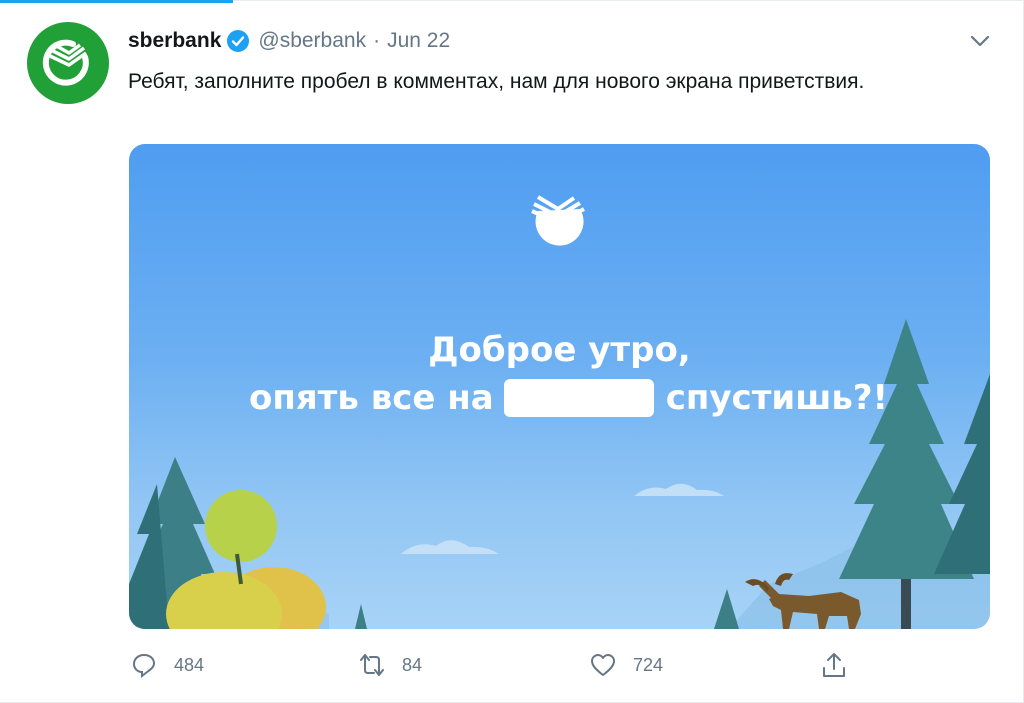  What do you see at coordinates (144, 666) in the screenshot?
I see `reply-icon` at bounding box center [144, 666].